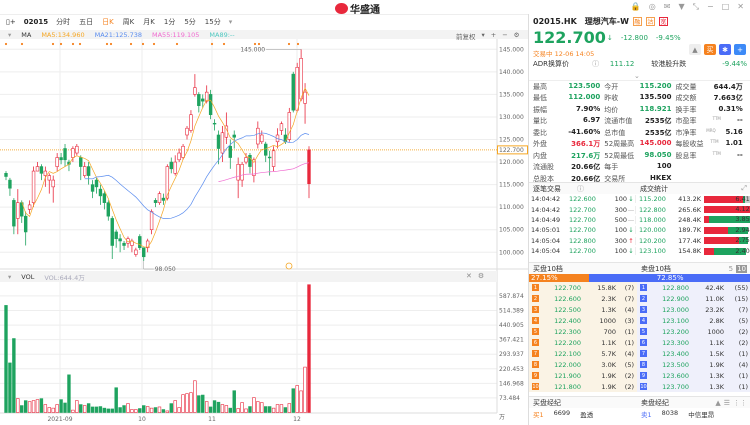  What do you see at coordinates (586, 414) in the screenshot?
I see `buy-broker-name: 盈透` at bounding box center [586, 414].